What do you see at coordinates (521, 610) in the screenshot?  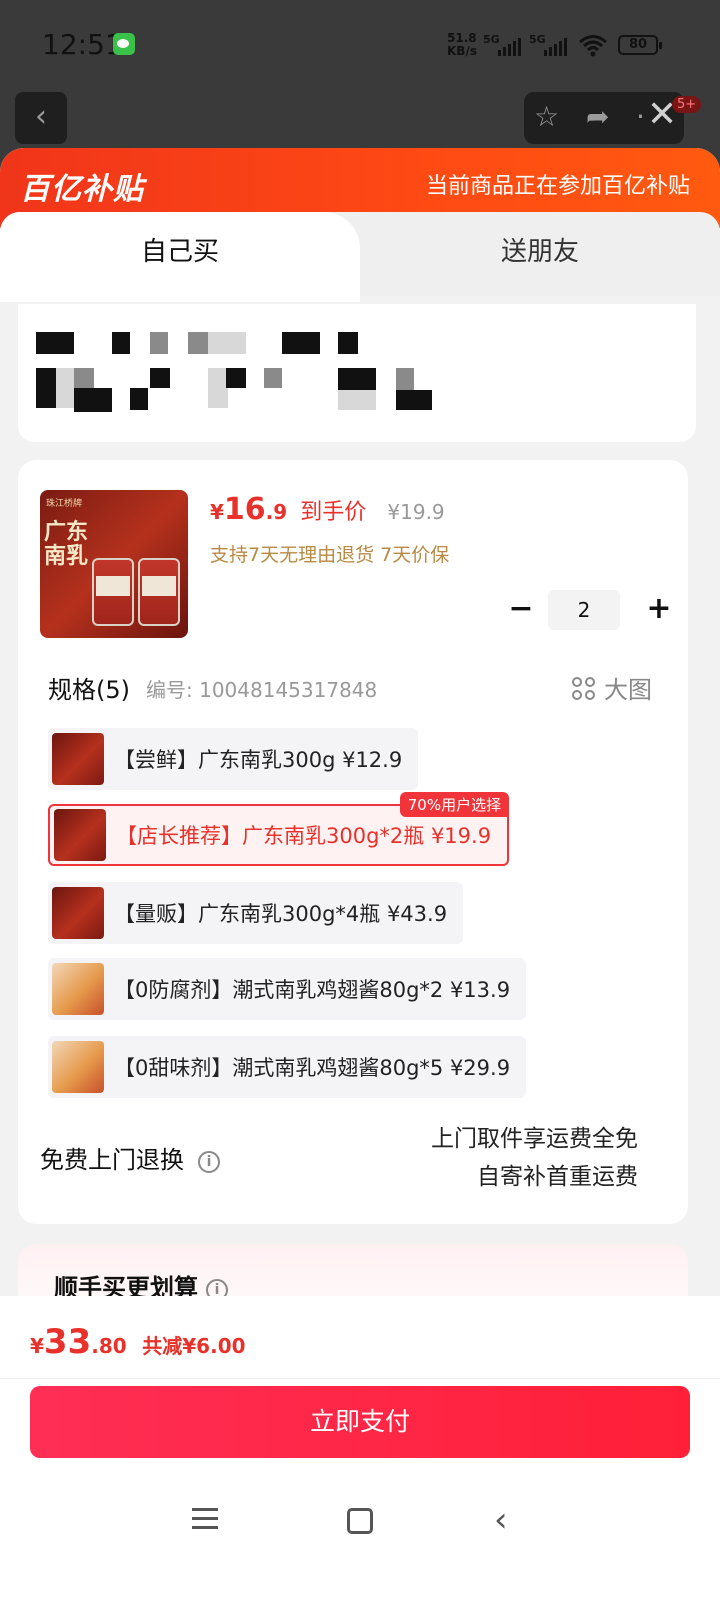 I see `decrease-button: −` at bounding box center [521, 610].